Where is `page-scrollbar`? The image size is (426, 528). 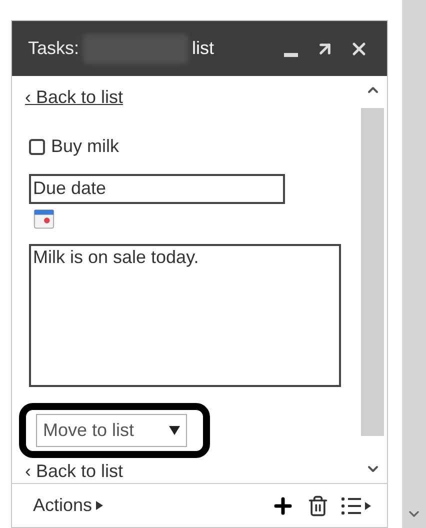
page-scrollbar is located at coordinates (414, 264).